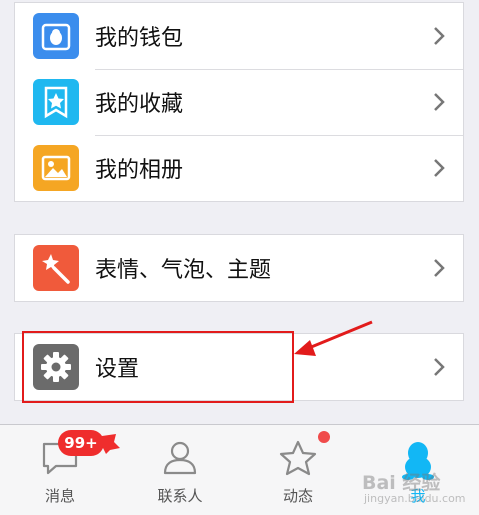 The width and height of the screenshot is (479, 515). I want to click on star-bookmark-icon, so click(56, 102).